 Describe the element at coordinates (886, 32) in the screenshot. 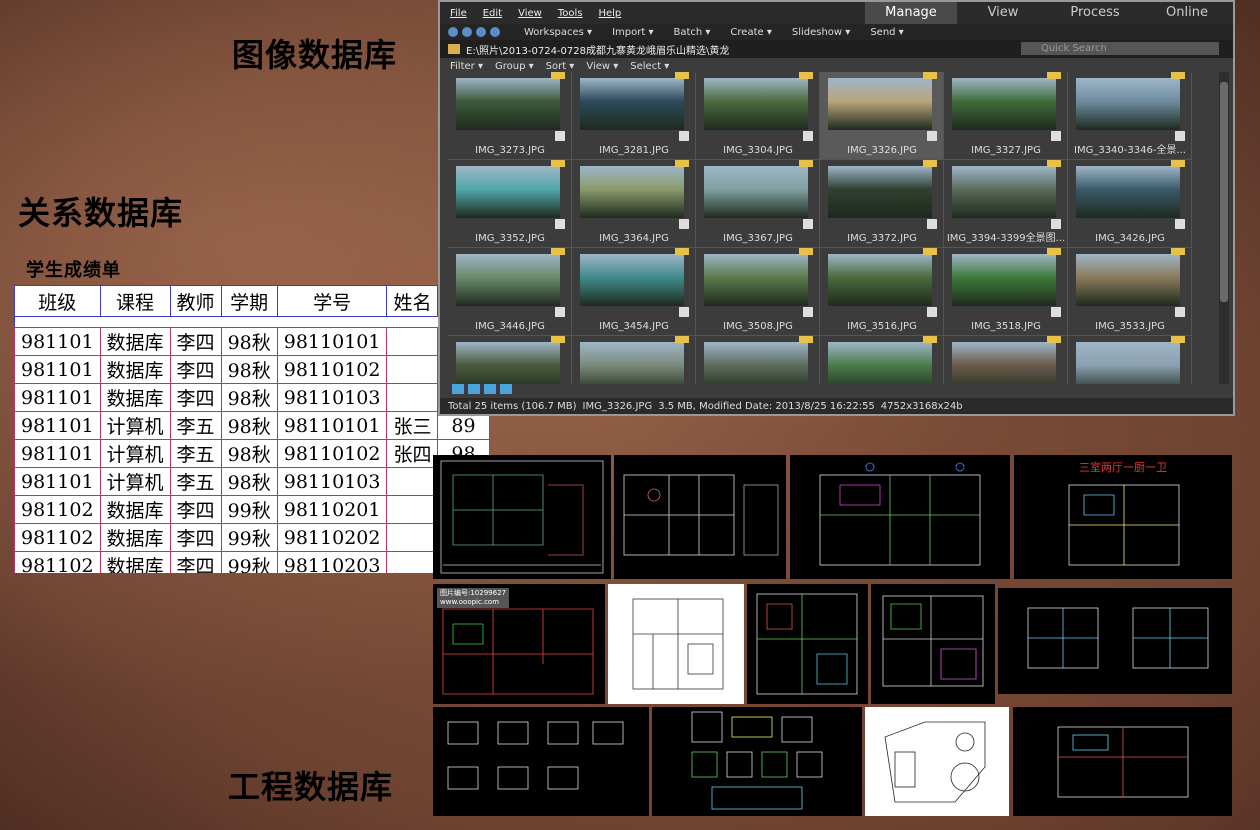

I see `toolbar-dropdown: Send ▾` at that location.